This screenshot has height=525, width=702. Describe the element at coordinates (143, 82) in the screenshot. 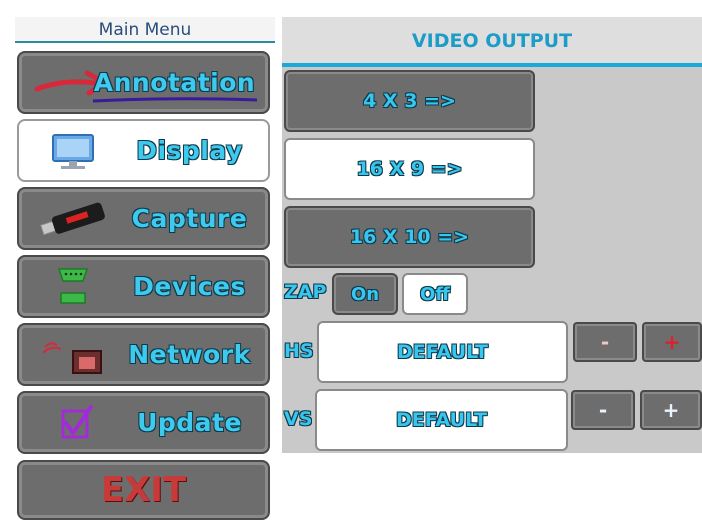

I see `menu-item-annotation: Annotation` at that location.